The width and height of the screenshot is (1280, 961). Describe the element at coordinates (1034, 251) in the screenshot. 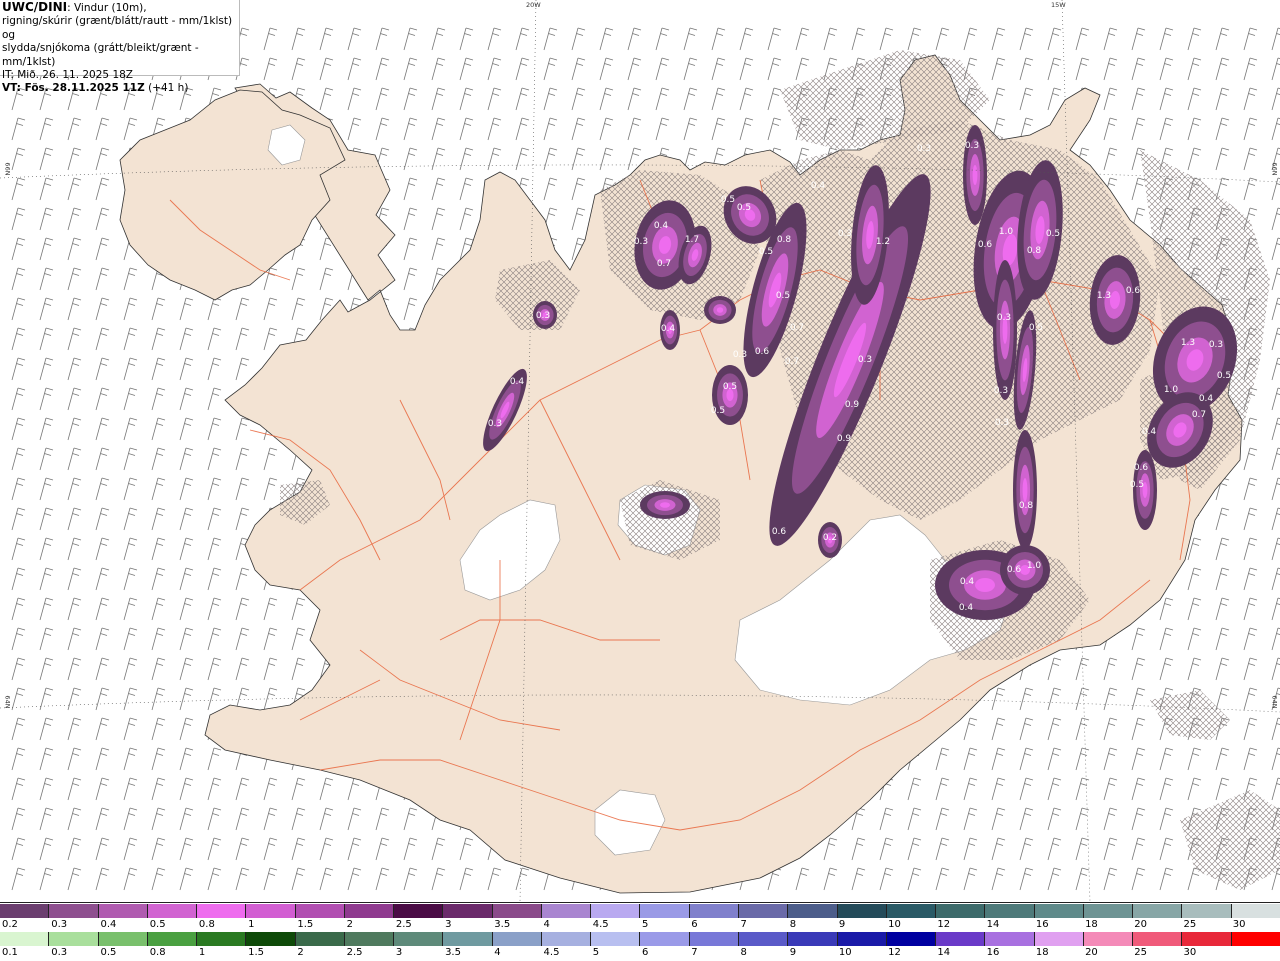

I see `precip-value-label: 0.8` at that location.